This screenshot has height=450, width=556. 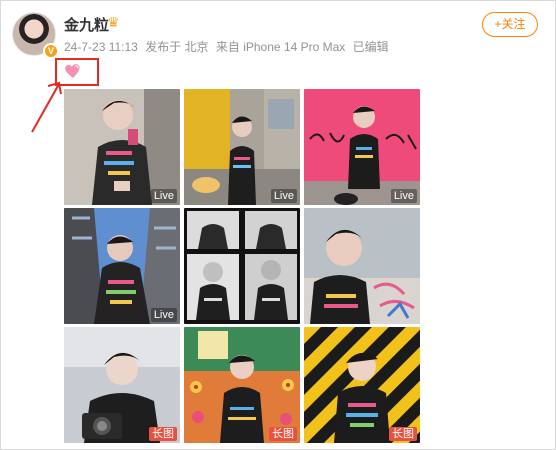 What do you see at coordinates (163, 196) in the screenshot?
I see `photo-badge-1: Live` at bounding box center [163, 196].